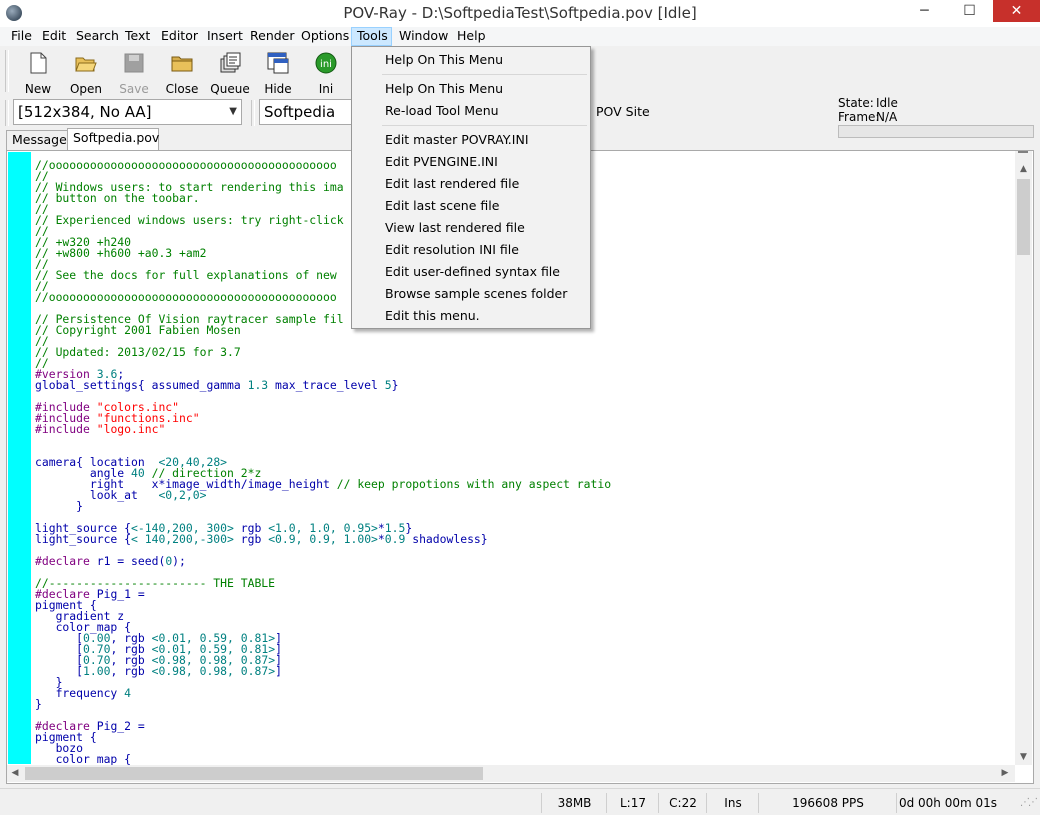 The width and height of the screenshot is (1040, 815). I want to click on horizontal-scrollbar: ◀ ▶, so click(511, 773).